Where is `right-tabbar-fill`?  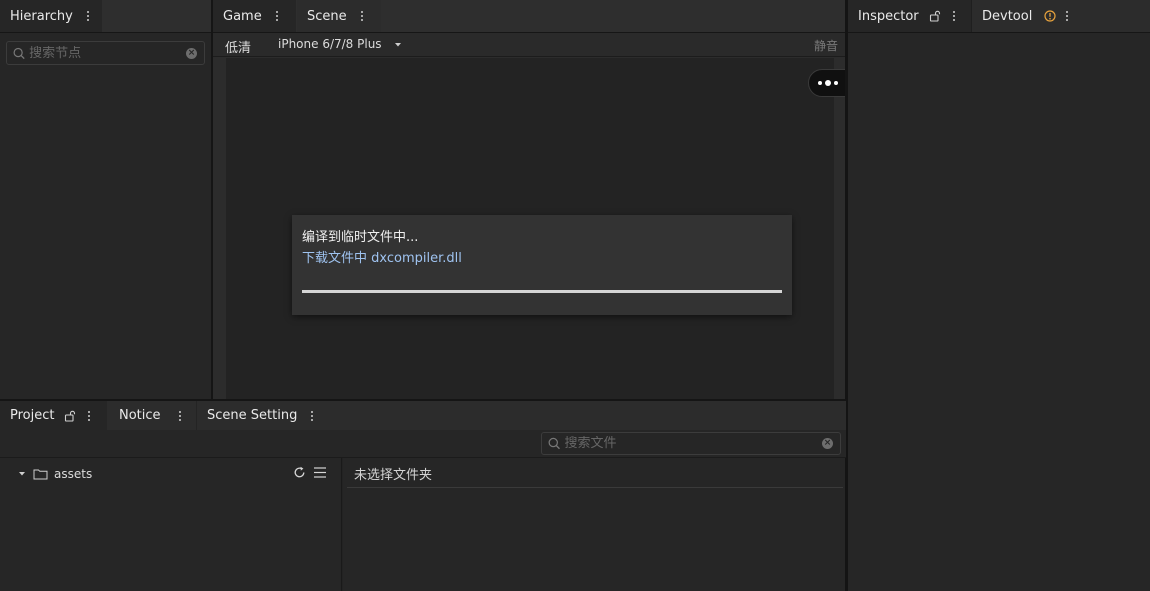 right-tabbar-fill is located at coordinates (1112, 16).